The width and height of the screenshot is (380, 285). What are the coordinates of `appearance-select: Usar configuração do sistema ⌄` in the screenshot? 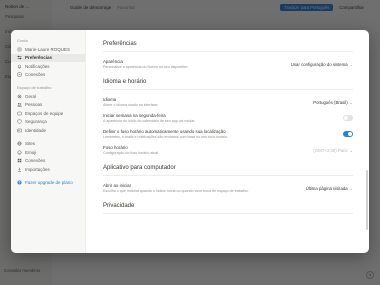 It's located at (322, 64).